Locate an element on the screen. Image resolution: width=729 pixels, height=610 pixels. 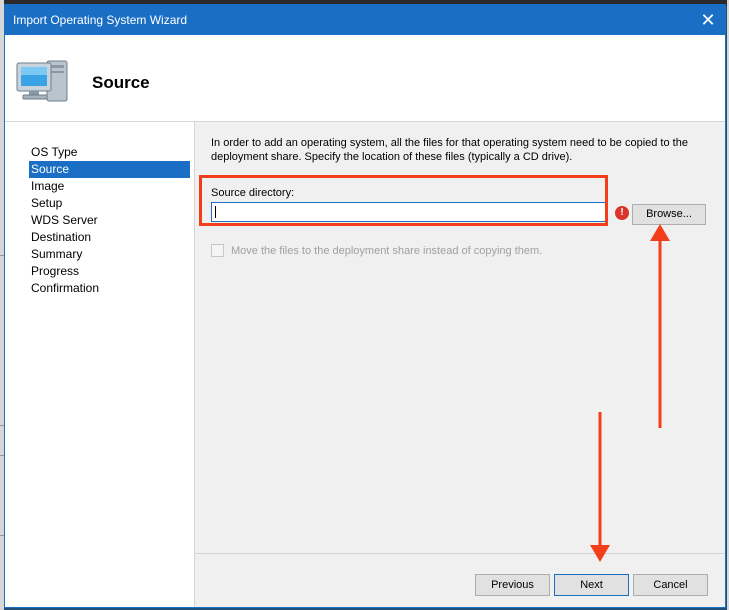
text-caret is located at coordinates (215, 212).